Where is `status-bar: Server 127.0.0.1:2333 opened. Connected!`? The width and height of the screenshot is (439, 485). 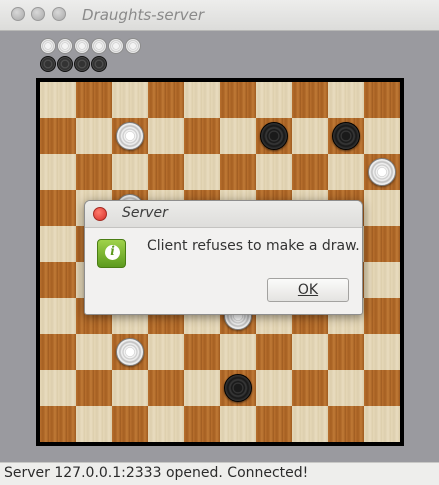 status-bar: Server 127.0.0.1:2333 opened. Connected! is located at coordinates (219, 473).